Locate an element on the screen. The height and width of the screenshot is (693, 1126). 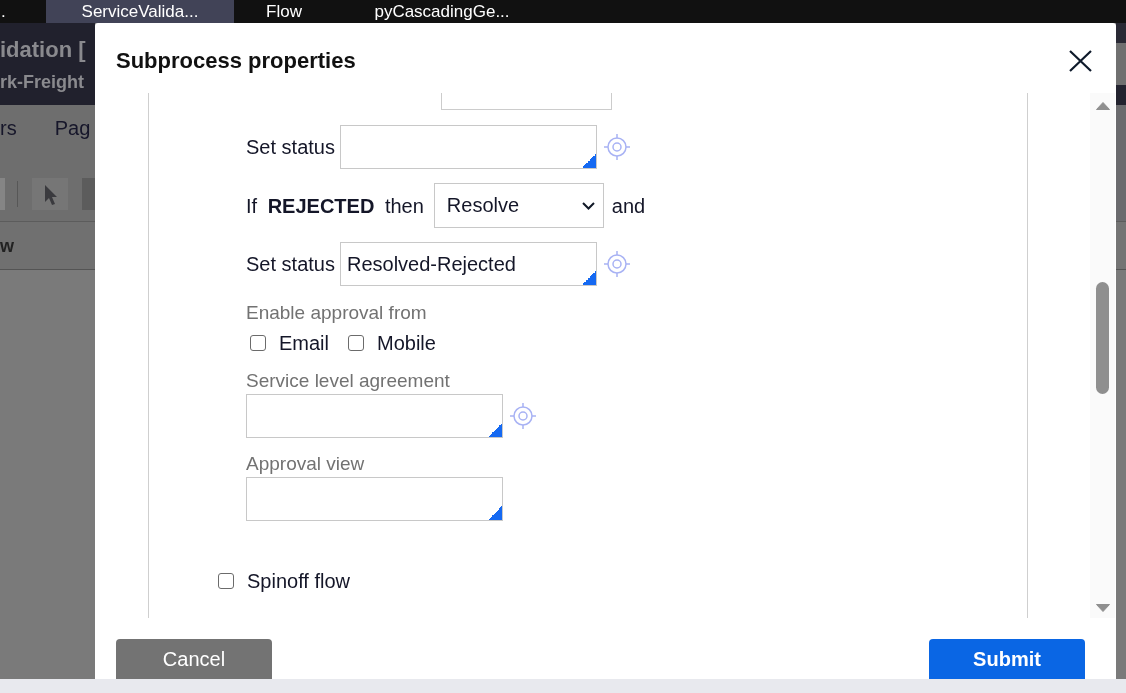
dialog-title: Subprocess properties is located at coordinates (236, 61).